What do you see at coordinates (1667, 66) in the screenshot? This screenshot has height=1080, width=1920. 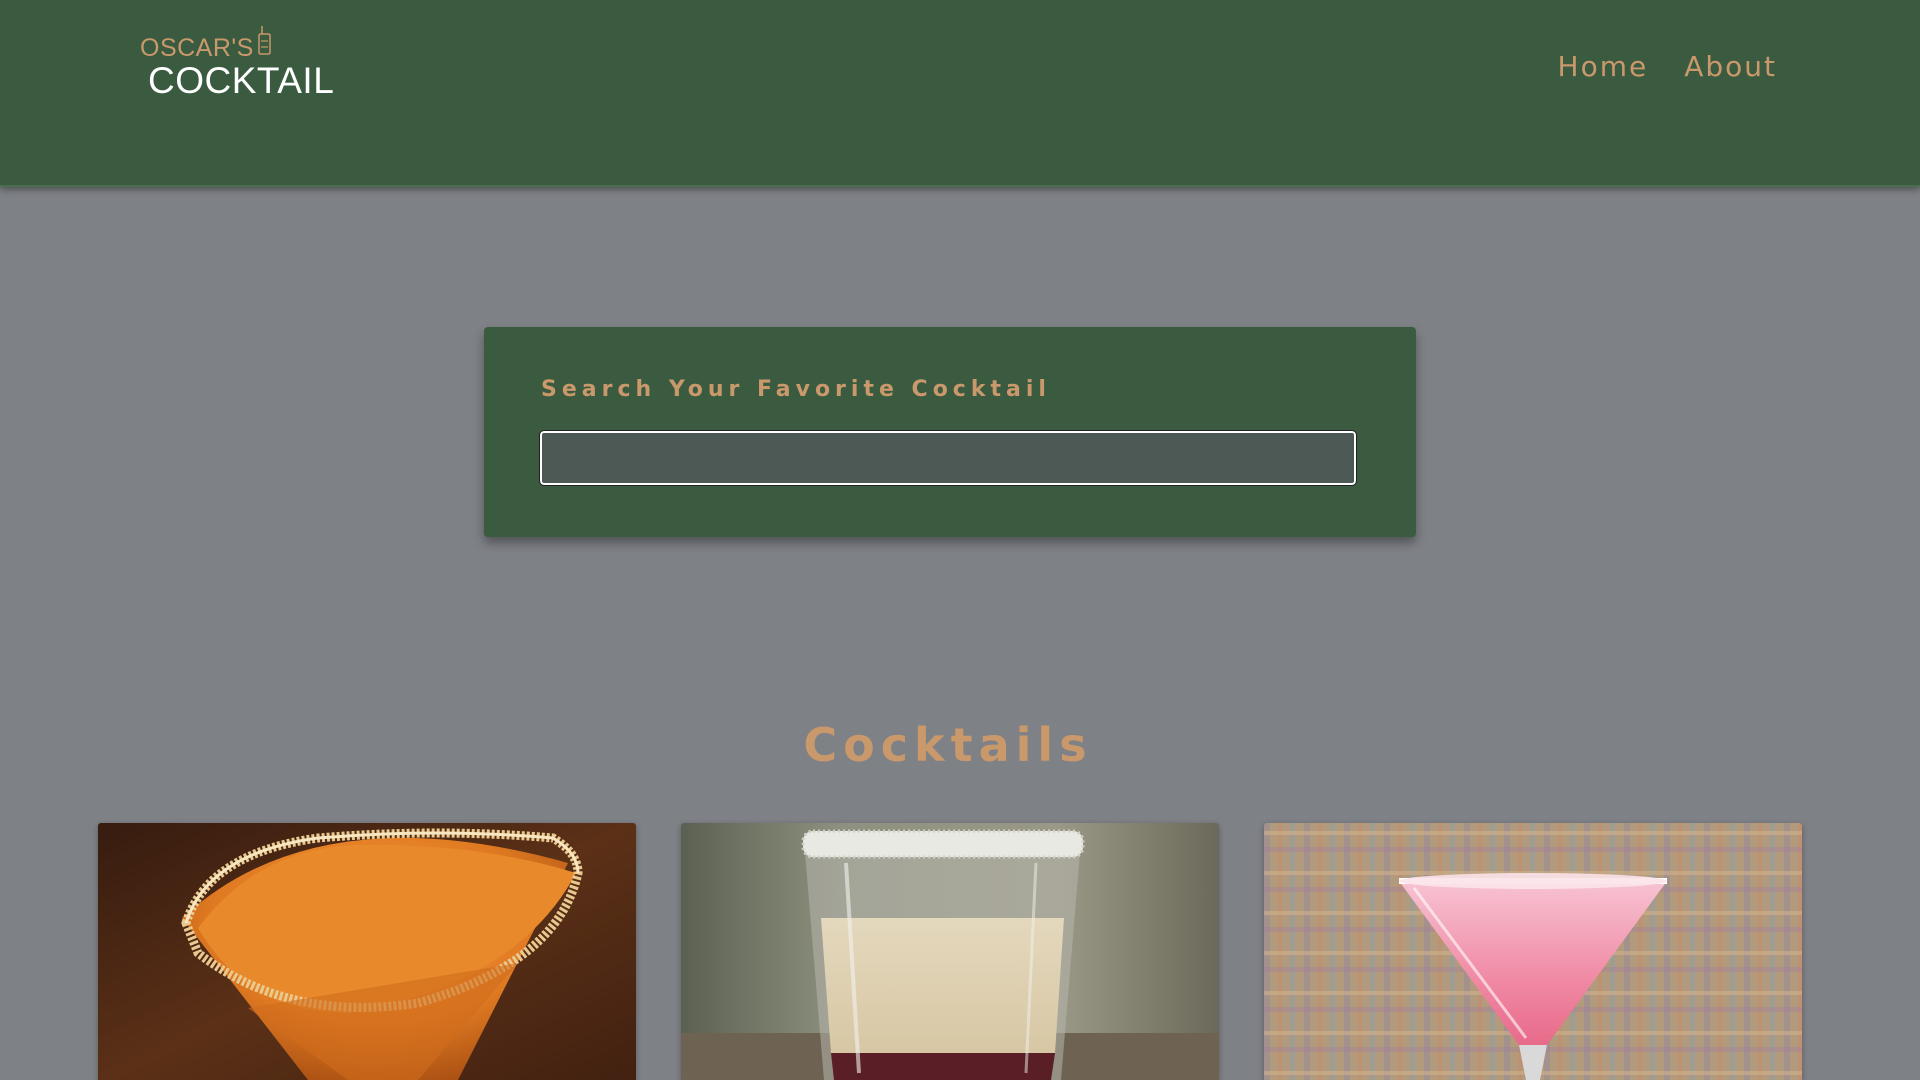 I see `nav-links: Home About` at bounding box center [1667, 66].